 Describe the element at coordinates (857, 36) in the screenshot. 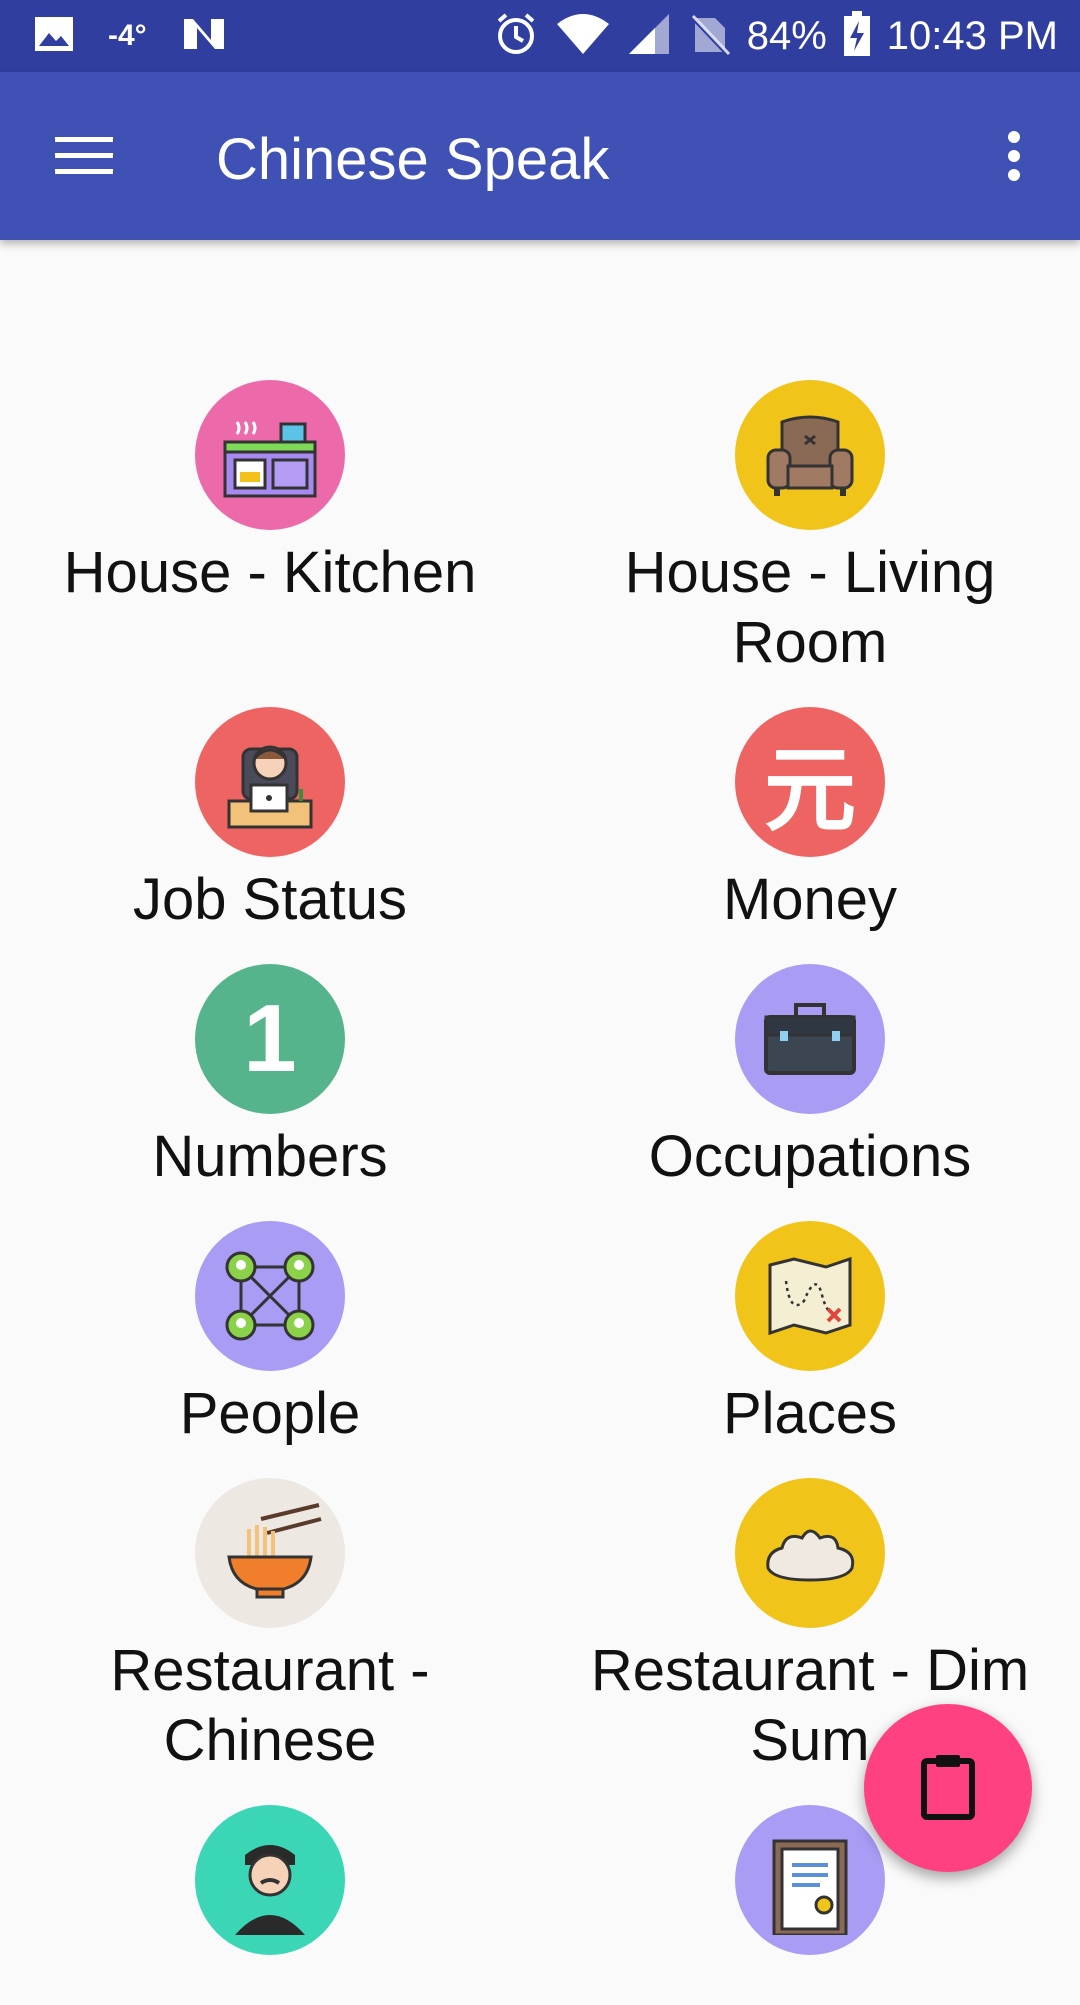

I see `battery-charging-icon` at that location.